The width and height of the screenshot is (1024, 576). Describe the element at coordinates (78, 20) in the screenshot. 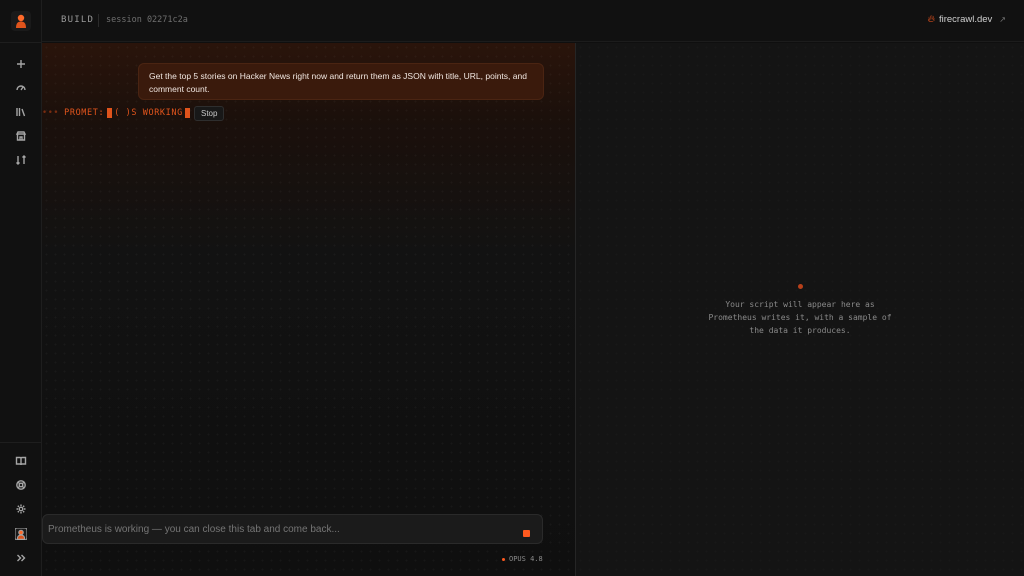

I see `mode-label: BUILD` at that location.